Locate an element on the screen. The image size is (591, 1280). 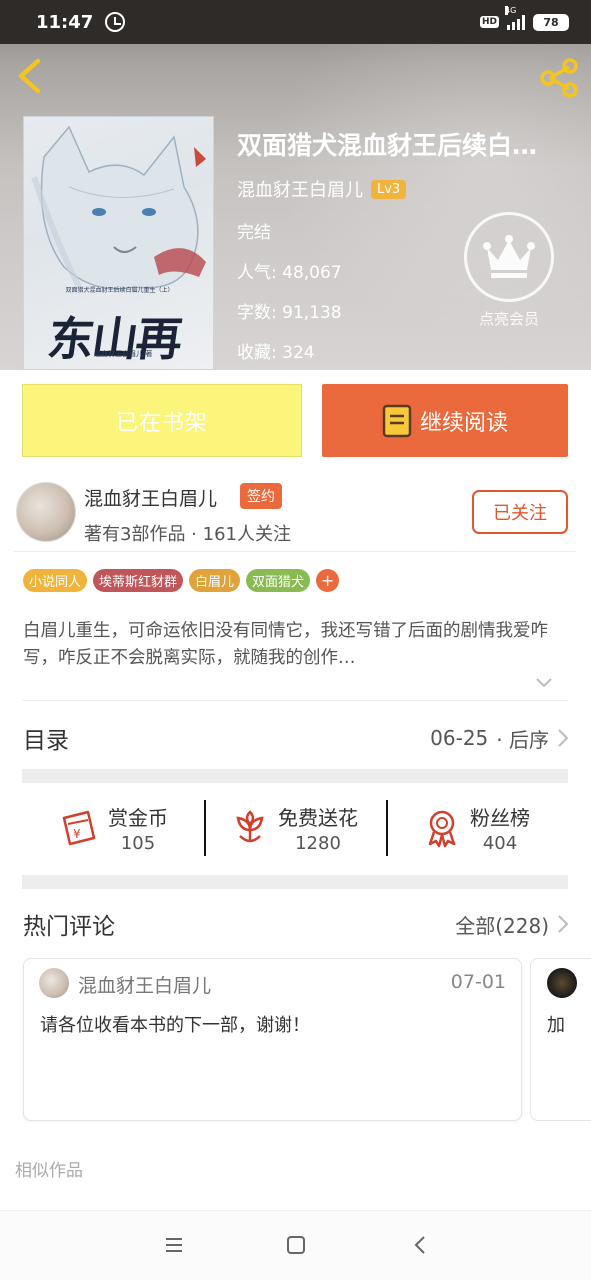
comment-date: 07-01 is located at coordinates (478, 982).